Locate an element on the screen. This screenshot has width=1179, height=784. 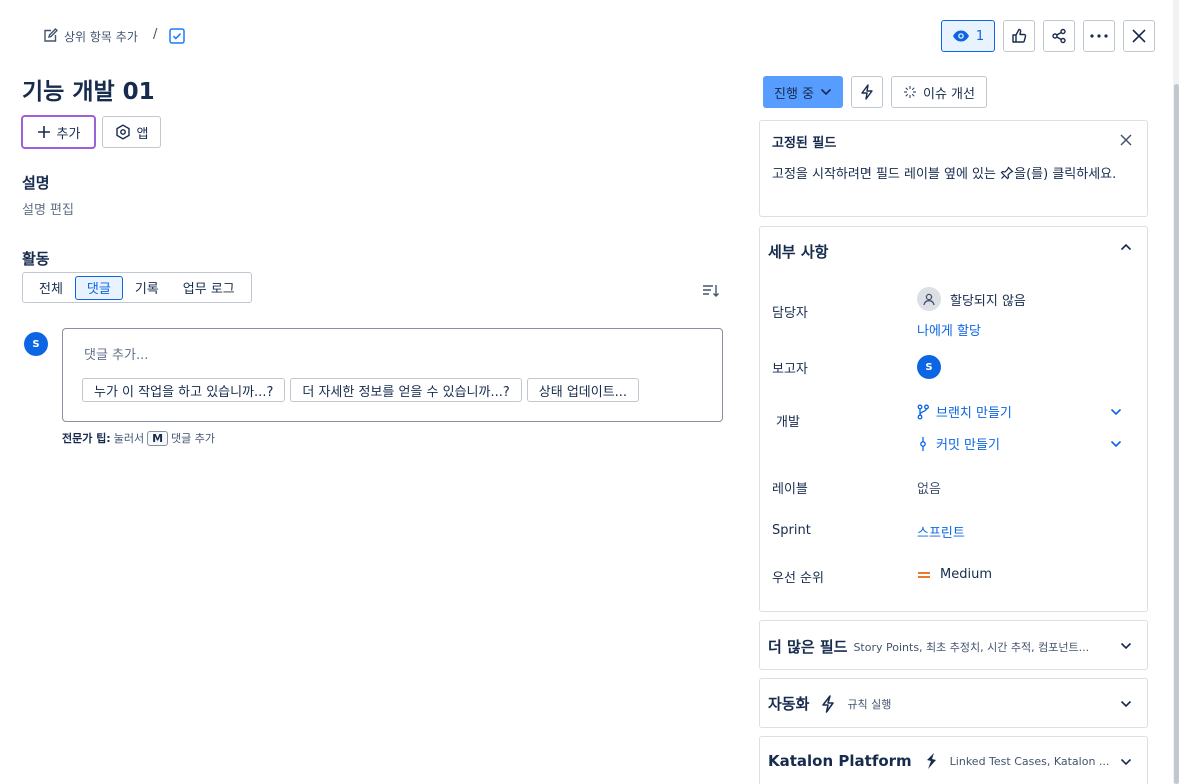
description-edit-placeholder: 설명 편집 is located at coordinates (48, 208).